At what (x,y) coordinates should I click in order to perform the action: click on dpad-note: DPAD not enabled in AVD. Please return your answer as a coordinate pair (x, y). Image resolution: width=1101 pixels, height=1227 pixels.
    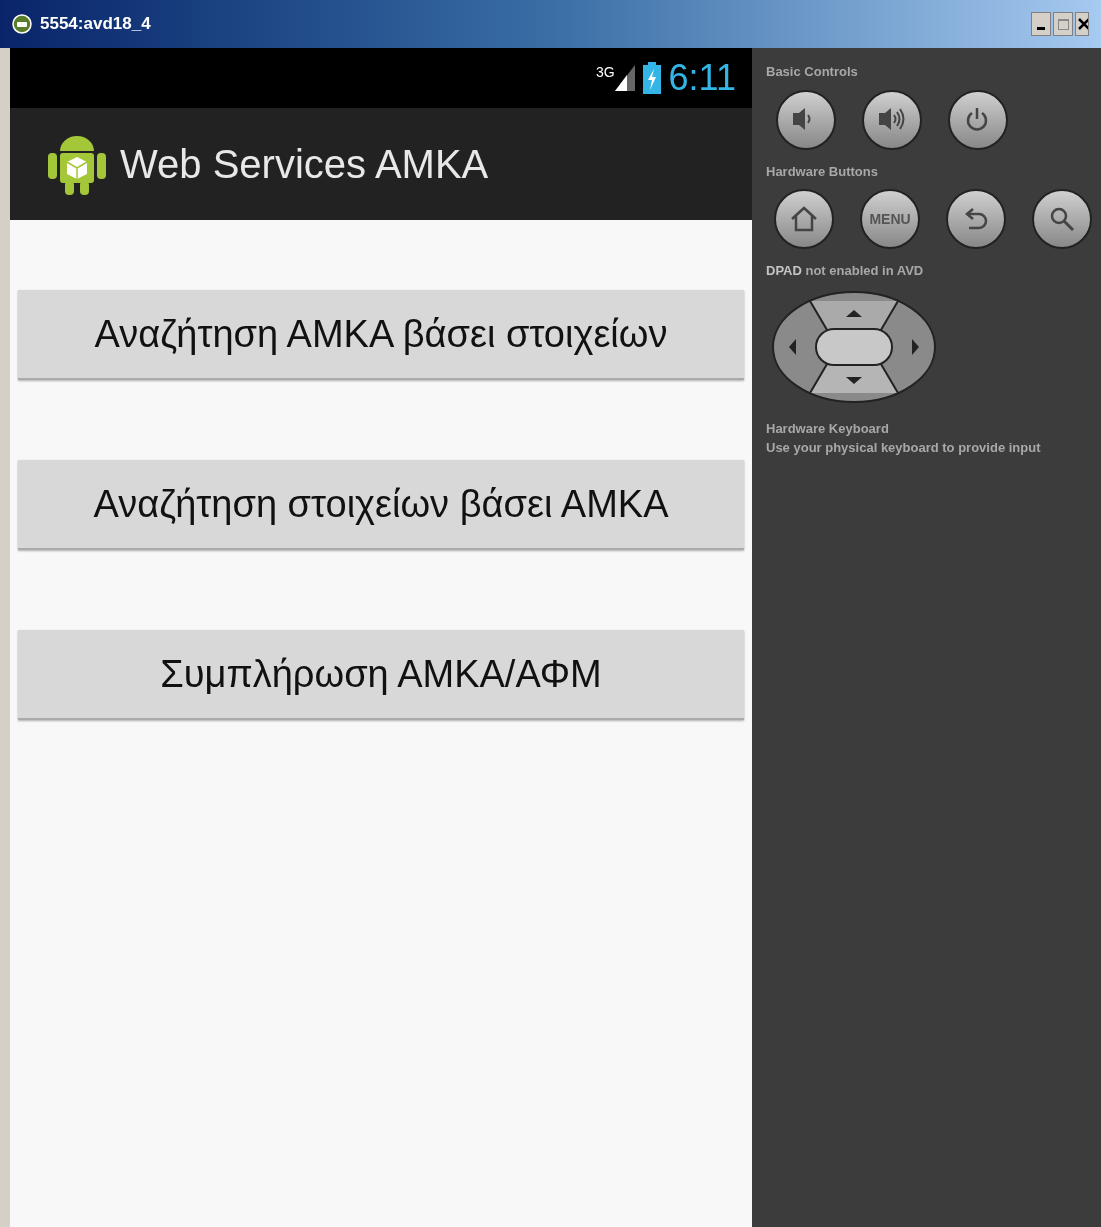
    Looking at the image, I should click on (845, 271).